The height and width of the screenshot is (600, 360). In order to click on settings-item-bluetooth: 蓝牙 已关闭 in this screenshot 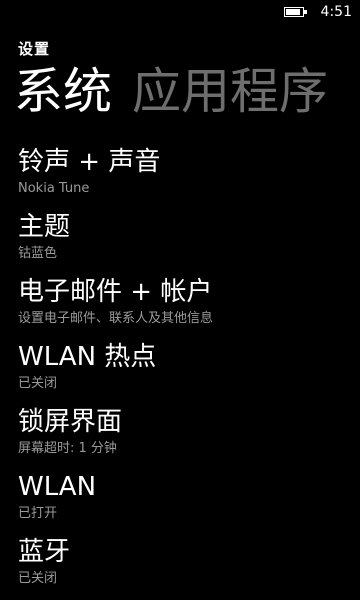, I will do `click(189, 566)`.